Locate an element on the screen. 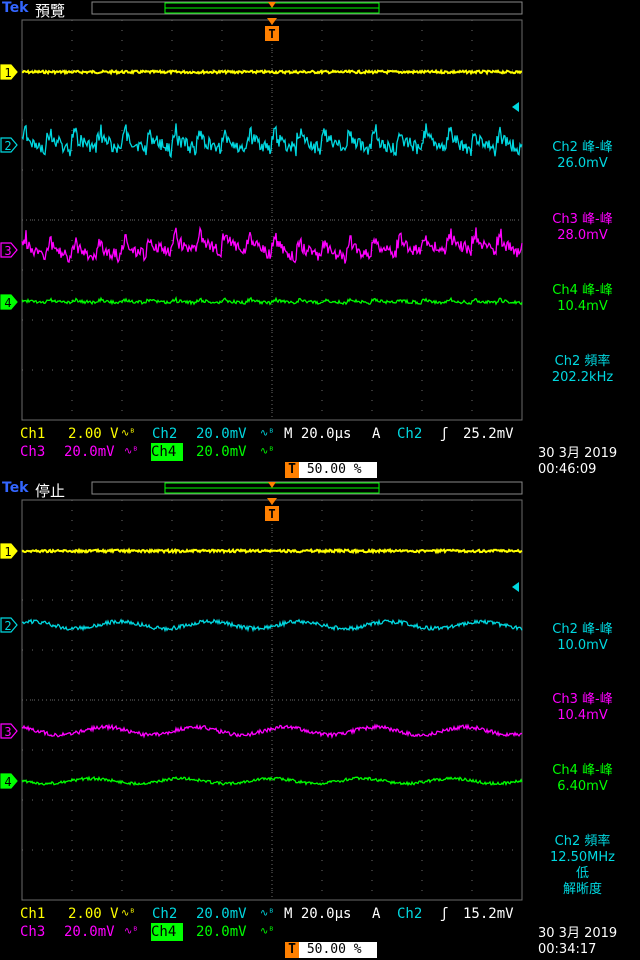 The width and height of the screenshot is (640, 960). time: 00:46:09 is located at coordinates (567, 469).